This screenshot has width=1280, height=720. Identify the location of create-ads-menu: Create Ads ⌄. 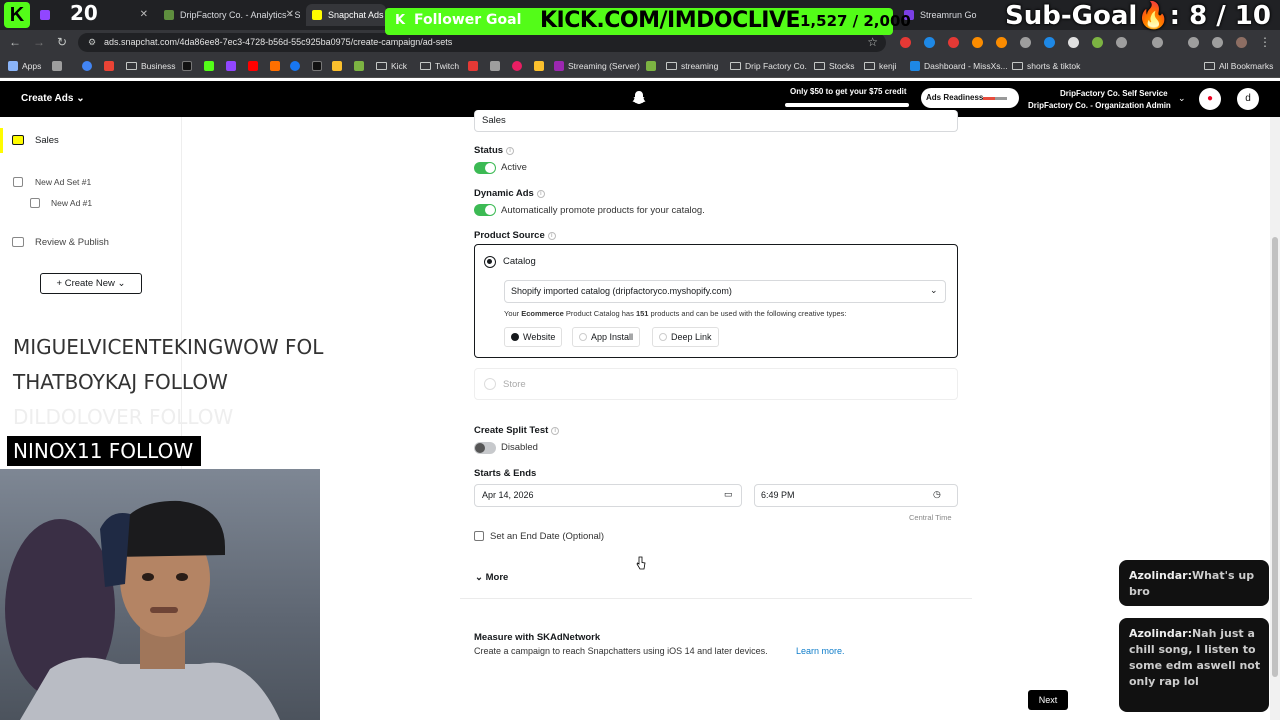
(53, 98).